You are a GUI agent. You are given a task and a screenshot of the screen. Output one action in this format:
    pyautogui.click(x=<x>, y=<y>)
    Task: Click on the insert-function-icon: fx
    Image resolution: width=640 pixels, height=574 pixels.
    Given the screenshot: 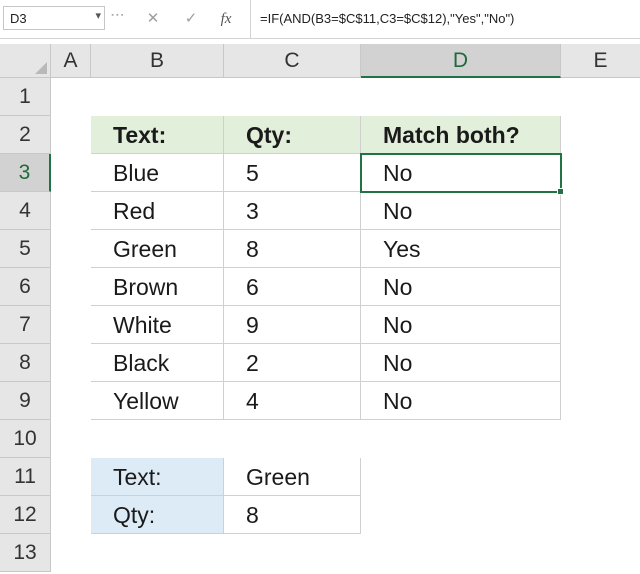 What is the action you would take?
    pyautogui.click(x=226, y=19)
    